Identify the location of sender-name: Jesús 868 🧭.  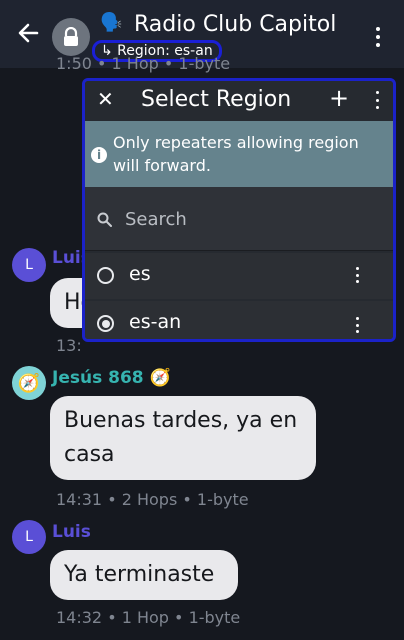
(111, 378).